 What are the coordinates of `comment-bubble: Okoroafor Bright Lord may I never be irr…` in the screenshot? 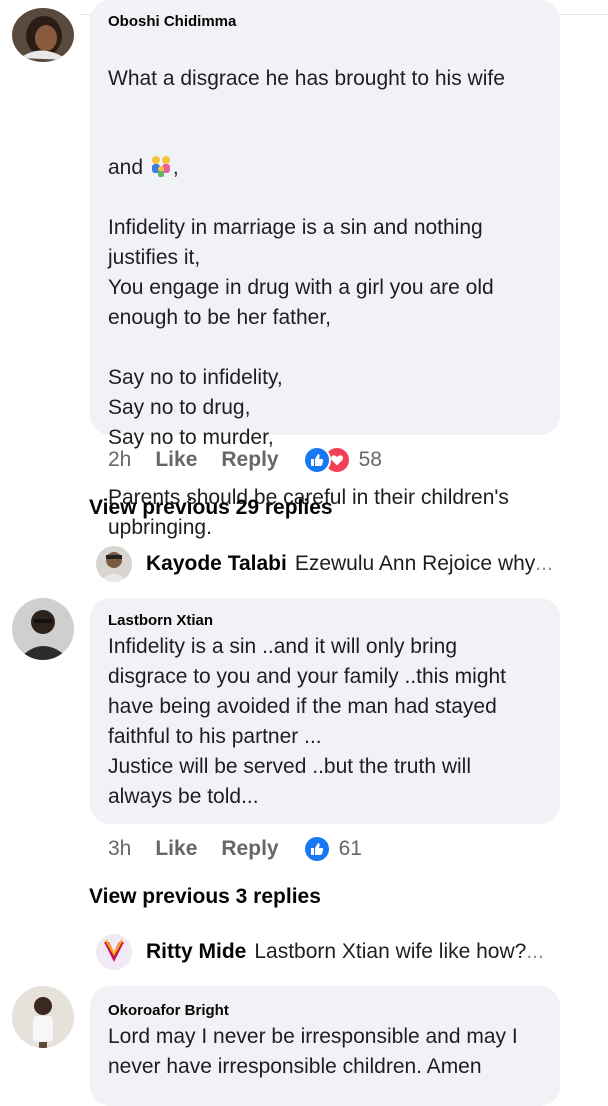 It's located at (325, 1046).